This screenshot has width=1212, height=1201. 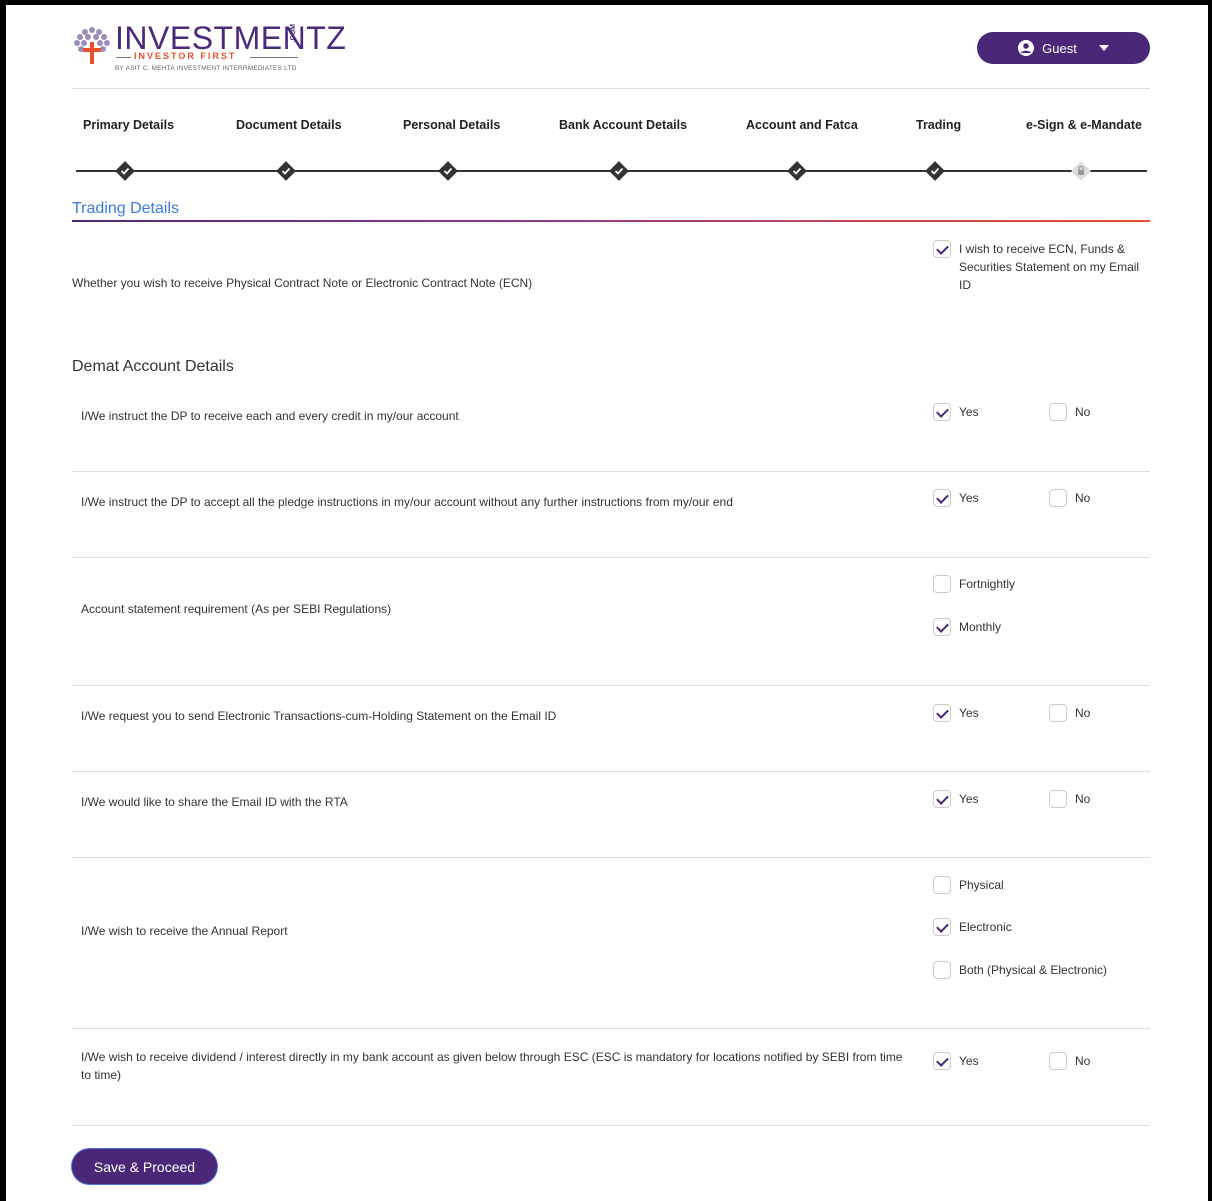 What do you see at coordinates (1083, 498) in the screenshot?
I see `q2-no-label: No` at bounding box center [1083, 498].